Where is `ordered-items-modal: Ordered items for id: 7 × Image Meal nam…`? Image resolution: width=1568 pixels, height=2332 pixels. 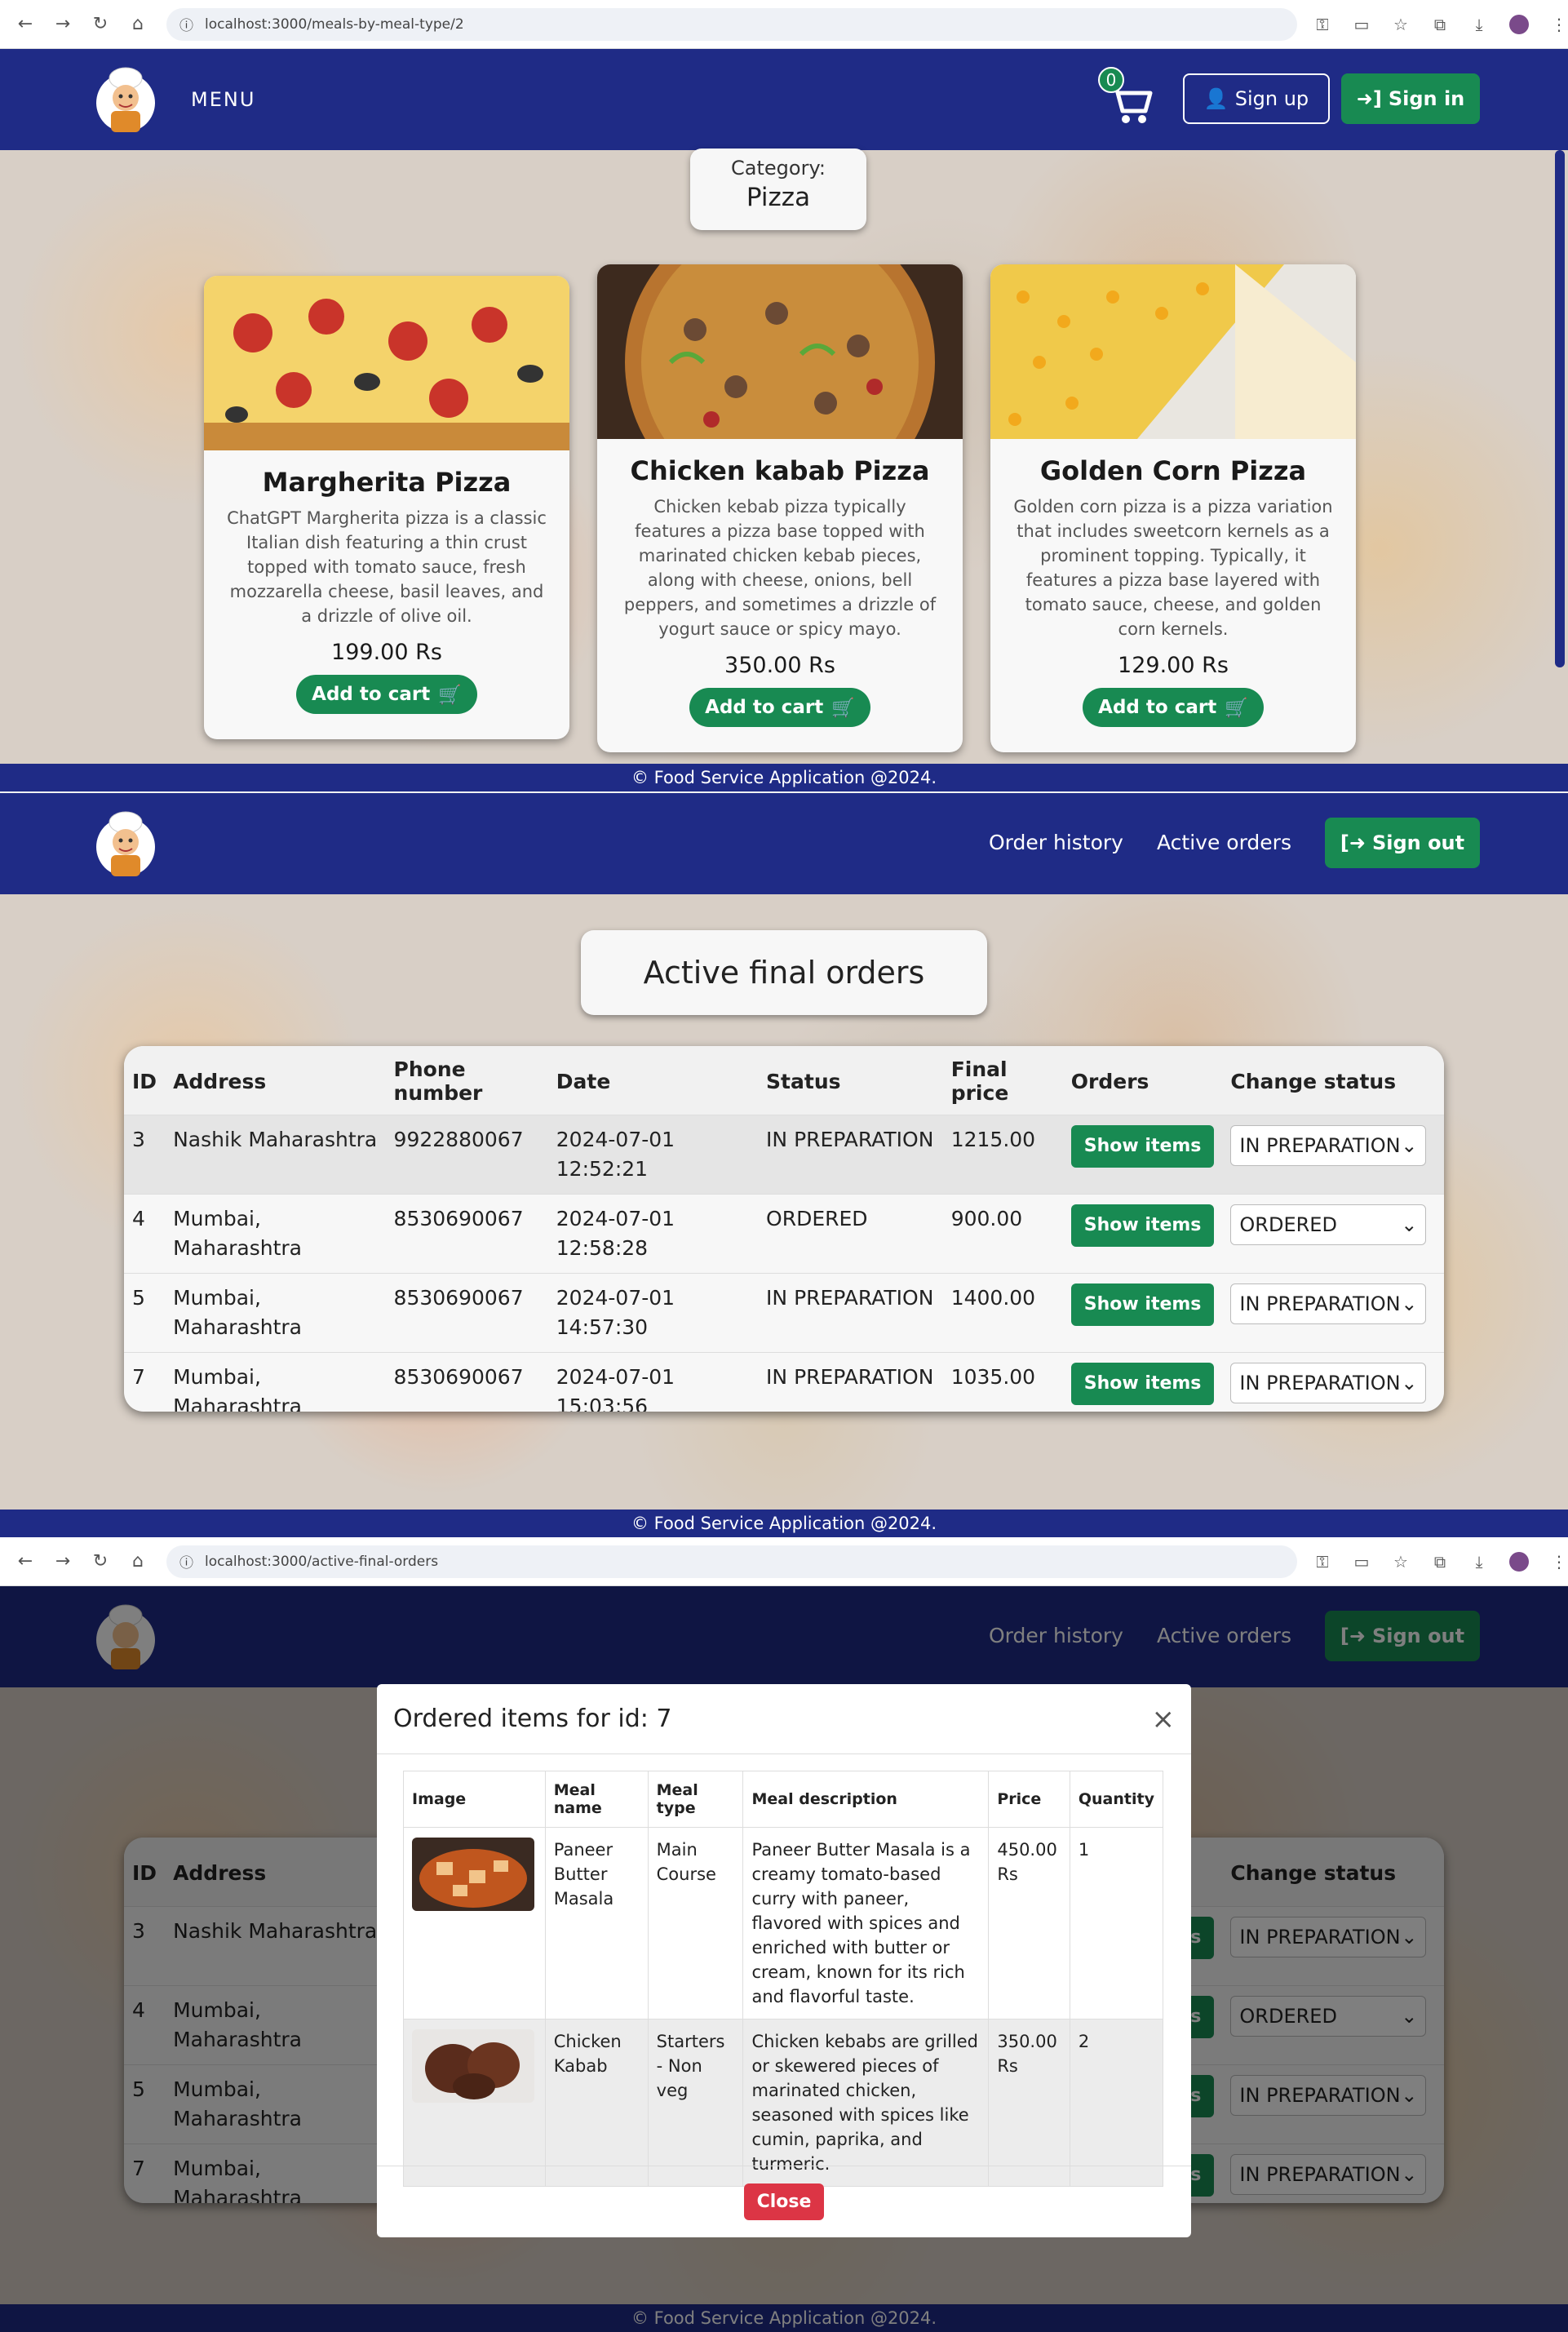
ordered-items-modal: Ordered items for id: 7 × Image Meal nam… is located at coordinates (784, 1961).